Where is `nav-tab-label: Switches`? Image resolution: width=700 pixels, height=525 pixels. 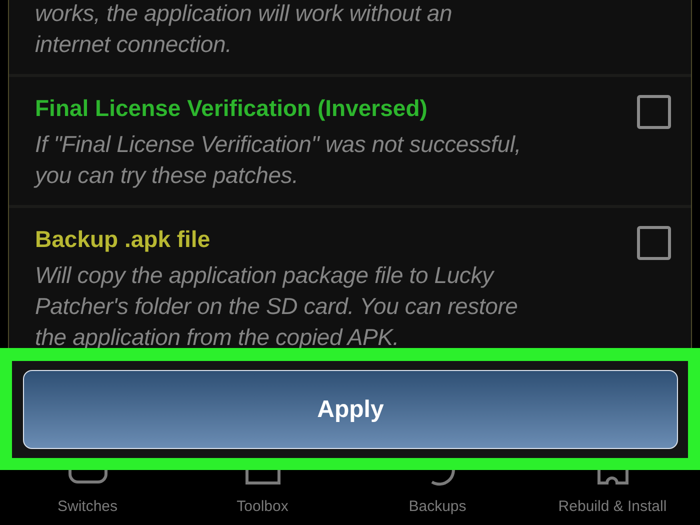 nav-tab-label: Switches is located at coordinates (87, 506).